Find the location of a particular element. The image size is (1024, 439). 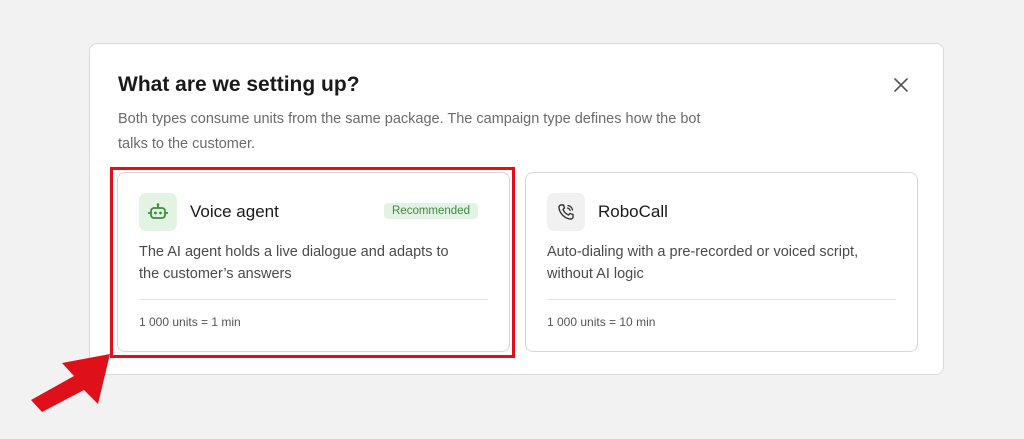

robocall-units: 1 000 units = 10 min is located at coordinates (601, 322).